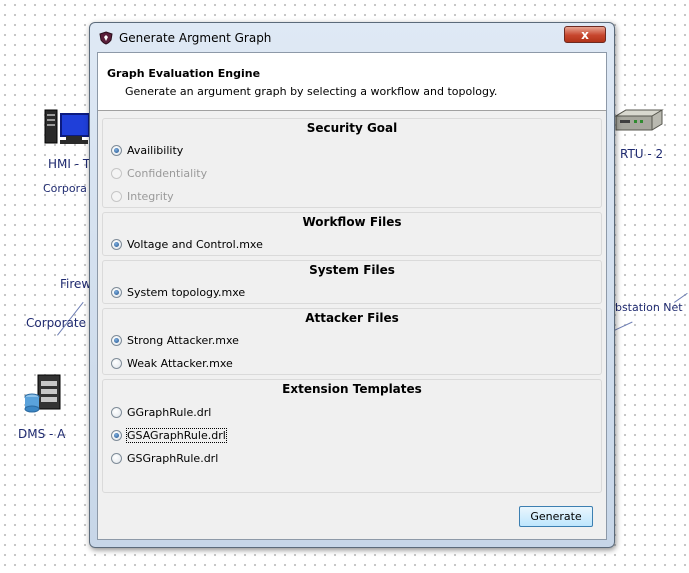 The height and width of the screenshot is (573, 689). I want to click on radio-label: System topology.mxe, so click(186, 292).